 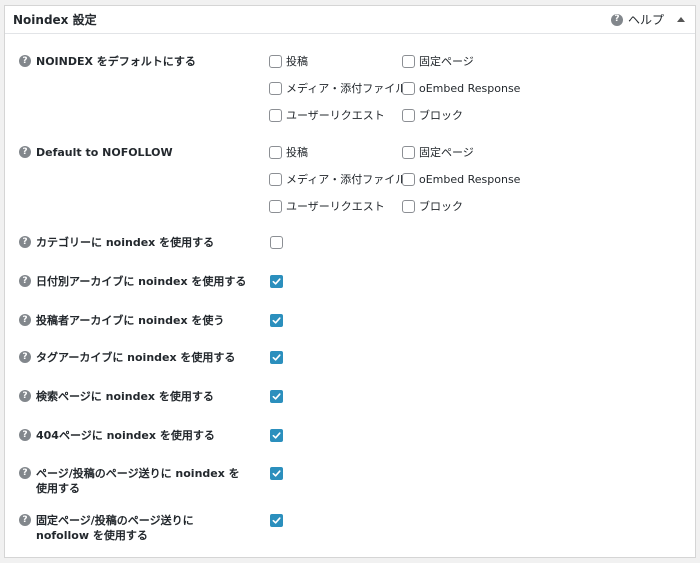 I want to click on setting-row-paged-noindex: ? ページ/投稿のページ送りに noindex を使用する, so click(x=139, y=481).